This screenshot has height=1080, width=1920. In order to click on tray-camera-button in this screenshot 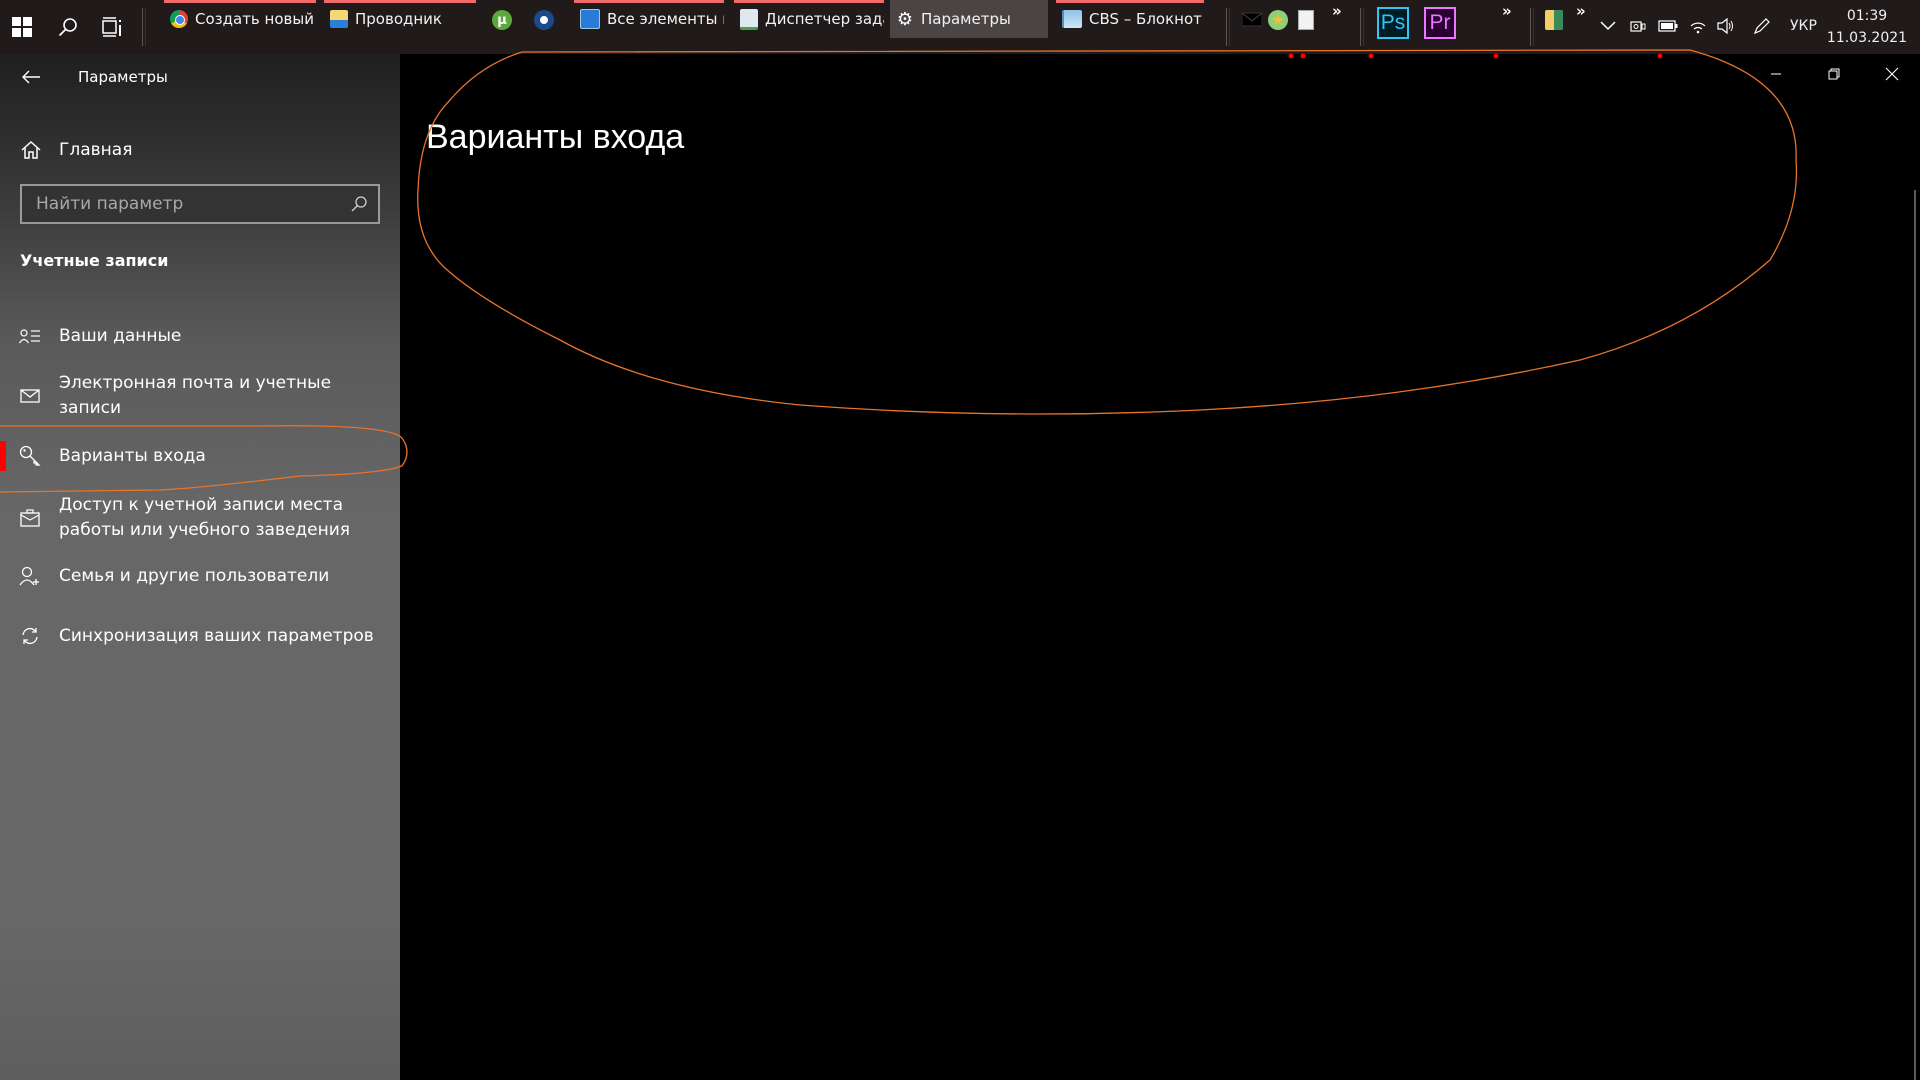, I will do `click(1638, 26)`.